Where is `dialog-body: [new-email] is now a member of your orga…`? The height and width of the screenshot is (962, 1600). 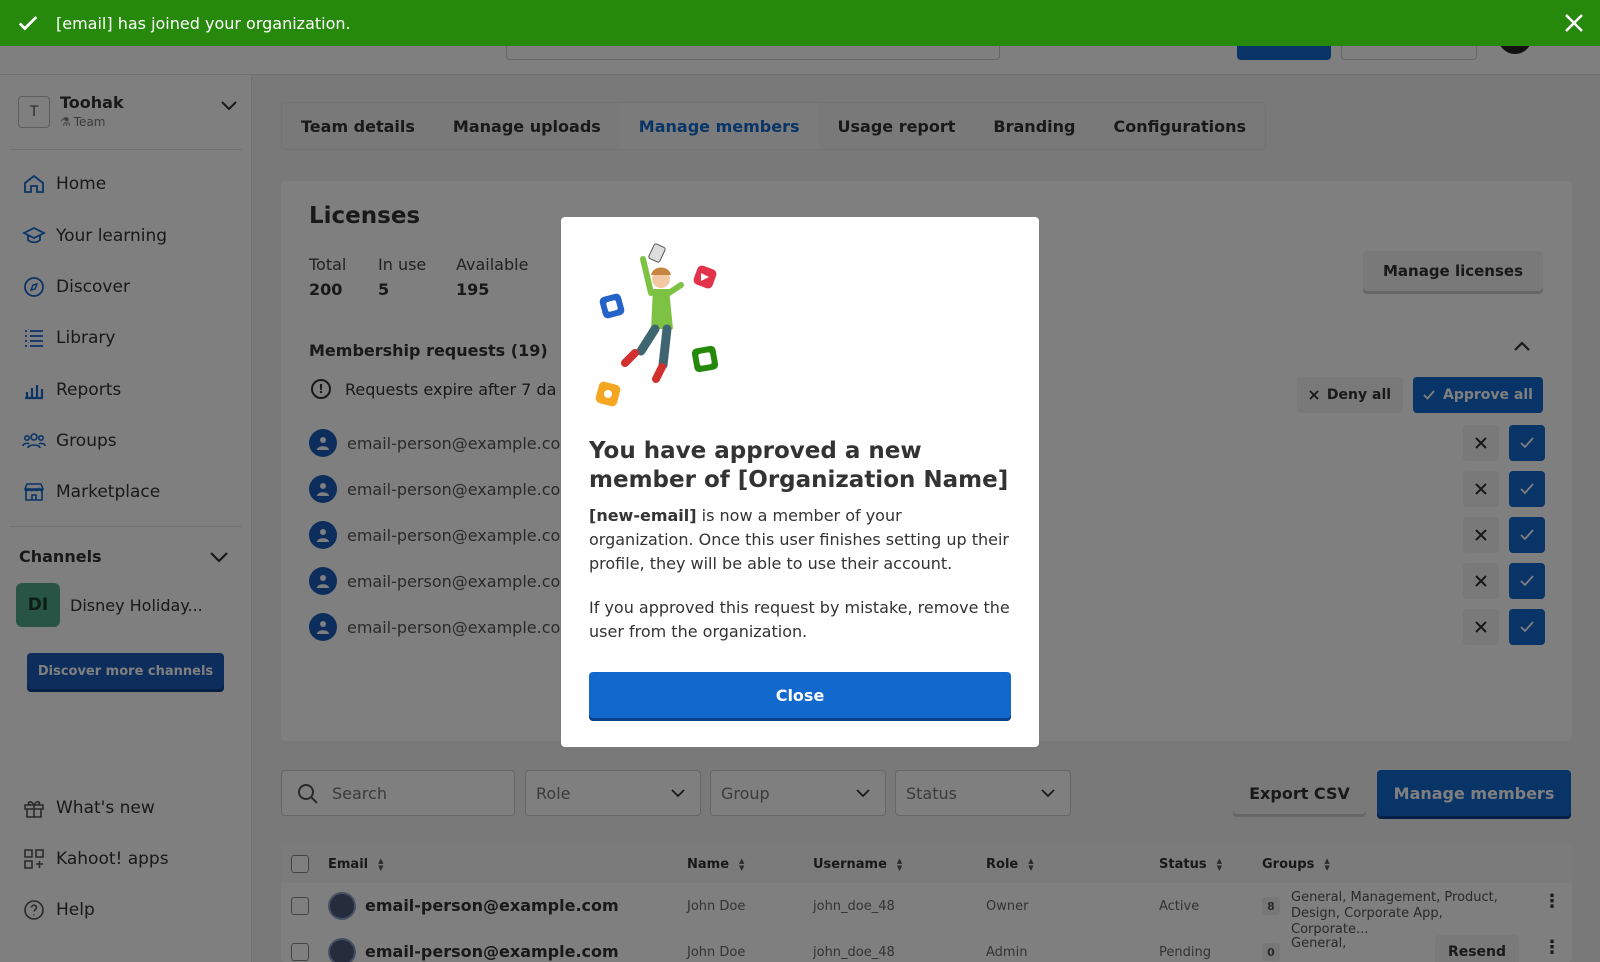 dialog-body: [new-email] is now a member of your orga… is located at coordinates (800, 540).